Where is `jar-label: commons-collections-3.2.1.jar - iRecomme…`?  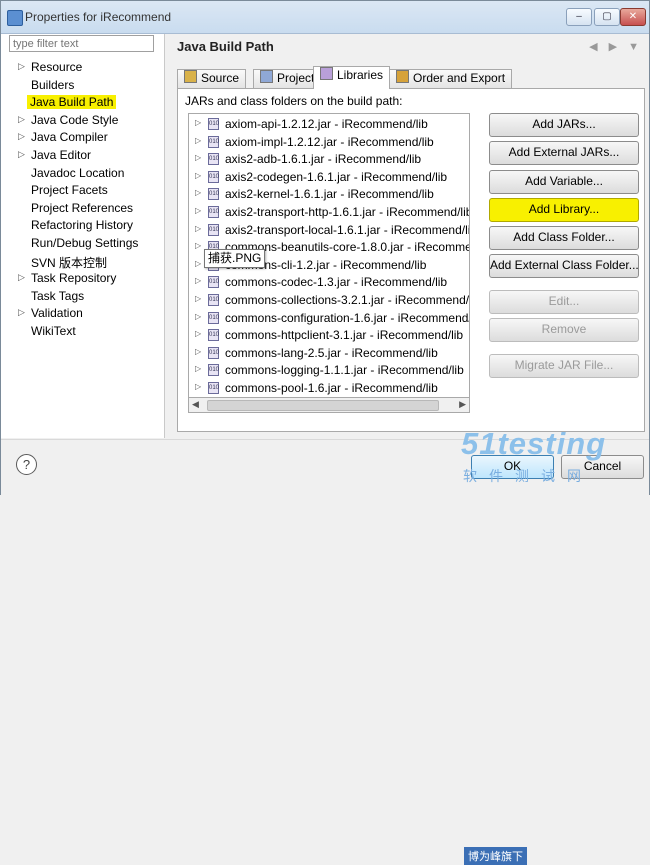
jar-label: commons-collections-3.2.1.jar - iRecomme… is located at coordinates (347, 300).